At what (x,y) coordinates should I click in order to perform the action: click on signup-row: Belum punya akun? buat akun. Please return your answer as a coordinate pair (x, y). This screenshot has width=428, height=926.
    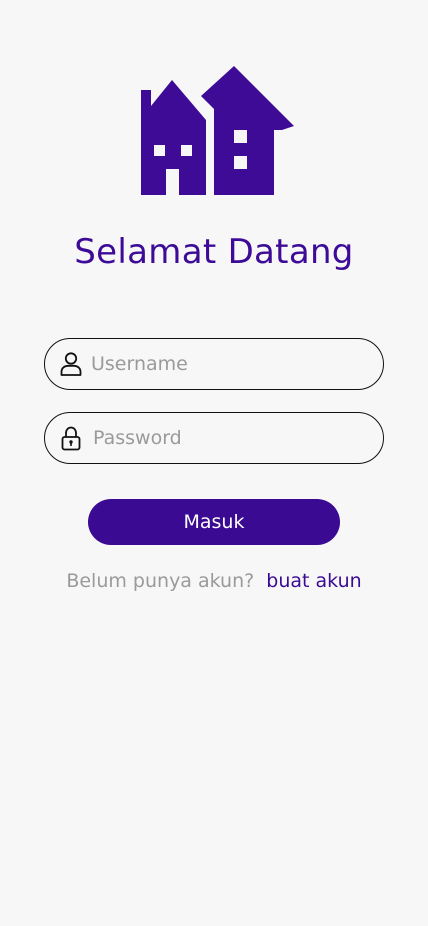
    Looking at the image, I should click on (214, 581).